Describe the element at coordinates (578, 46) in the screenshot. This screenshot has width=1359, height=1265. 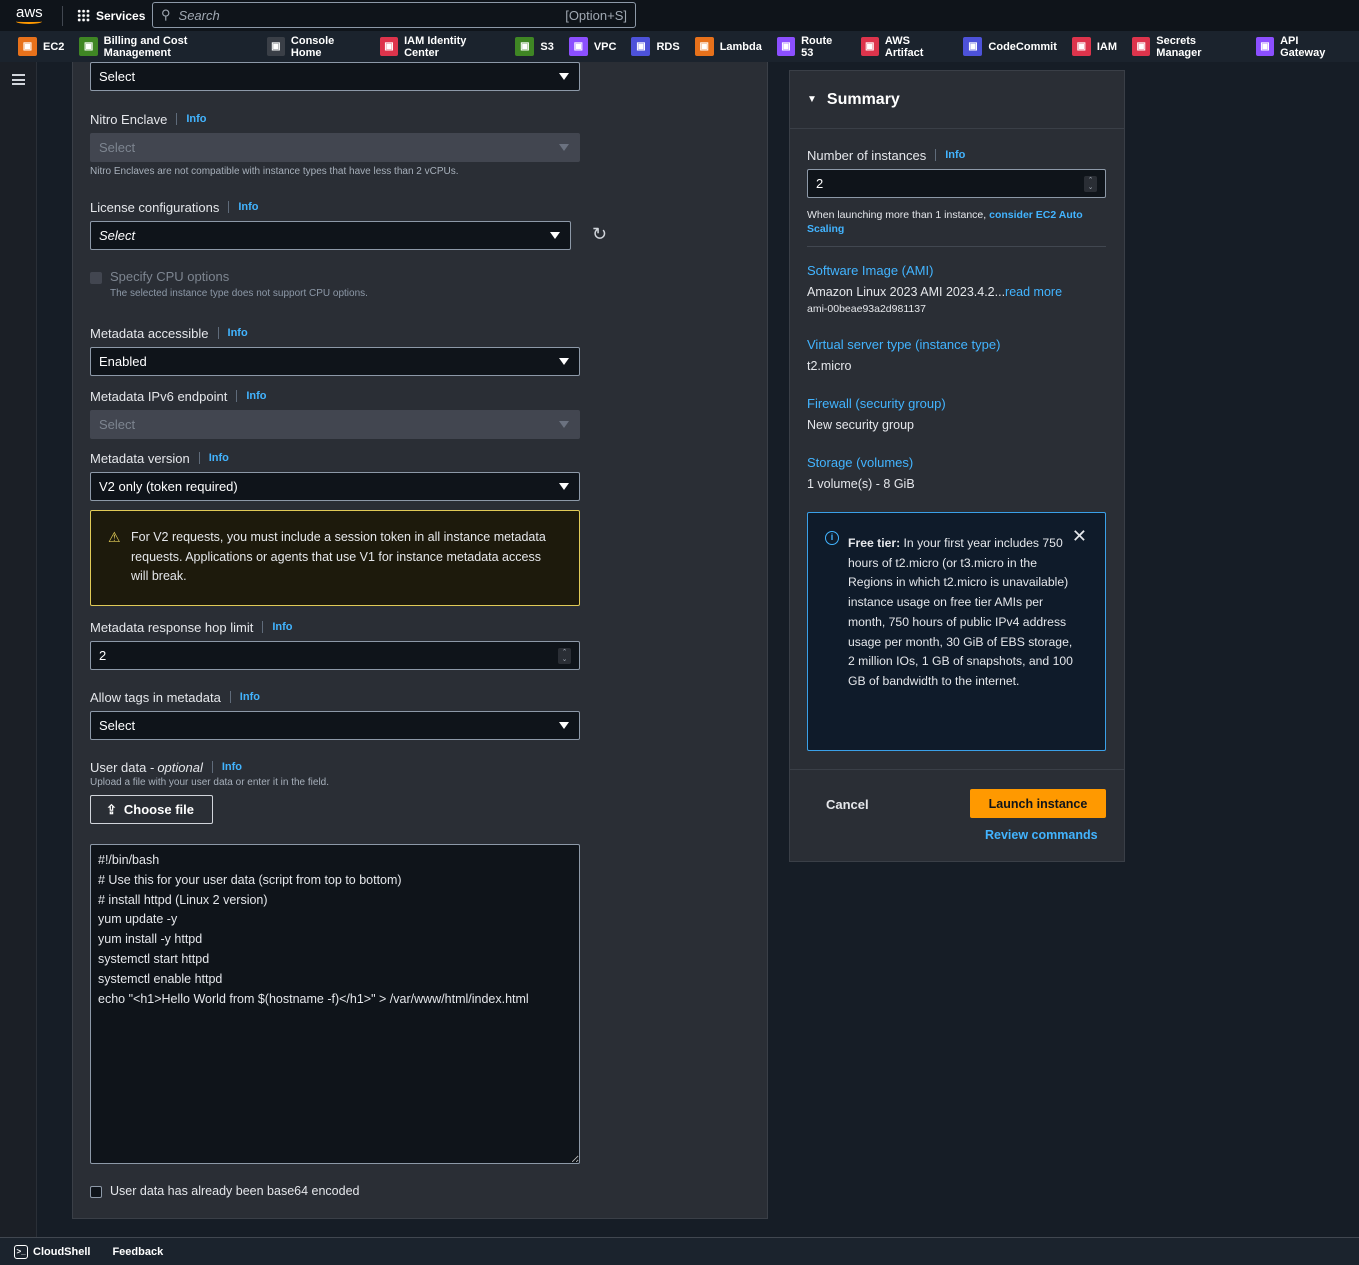
I see `vpc-icon: ▣` at that location.